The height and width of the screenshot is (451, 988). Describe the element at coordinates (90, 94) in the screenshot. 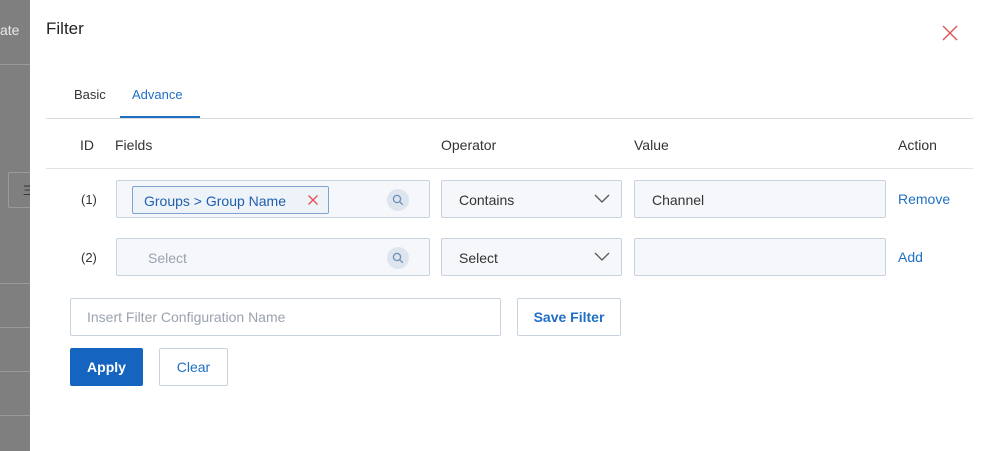

I see `tab-basic: Basic` at that location.